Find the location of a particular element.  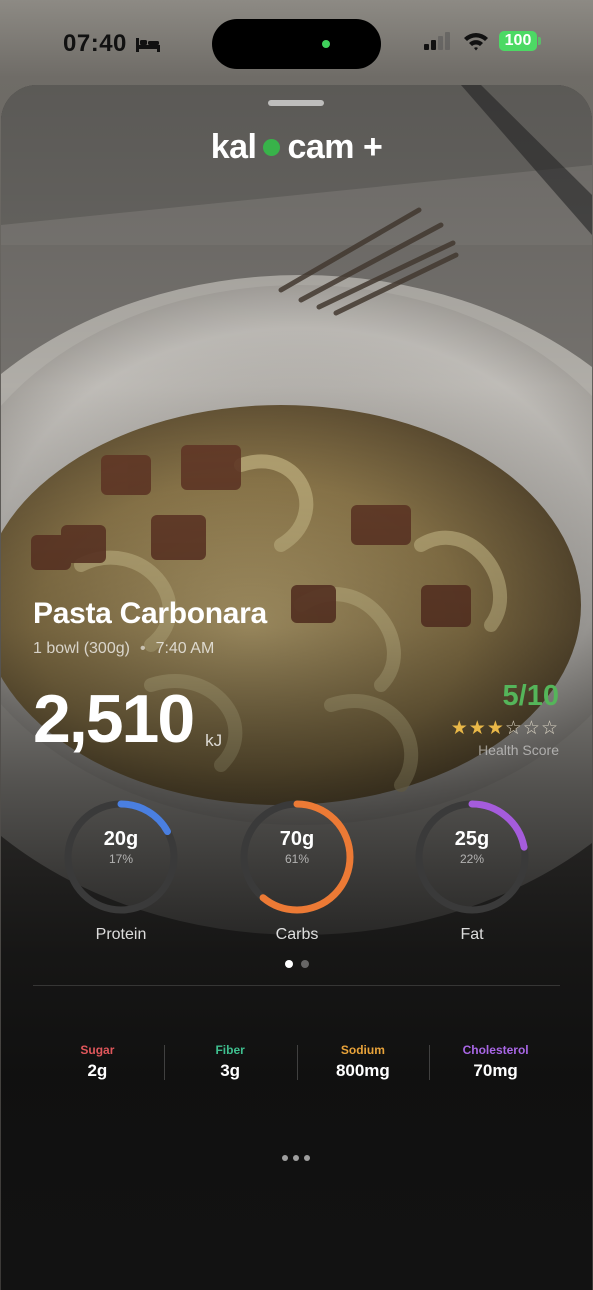

energy-unit: kJ is located at coordinates (214, 740).